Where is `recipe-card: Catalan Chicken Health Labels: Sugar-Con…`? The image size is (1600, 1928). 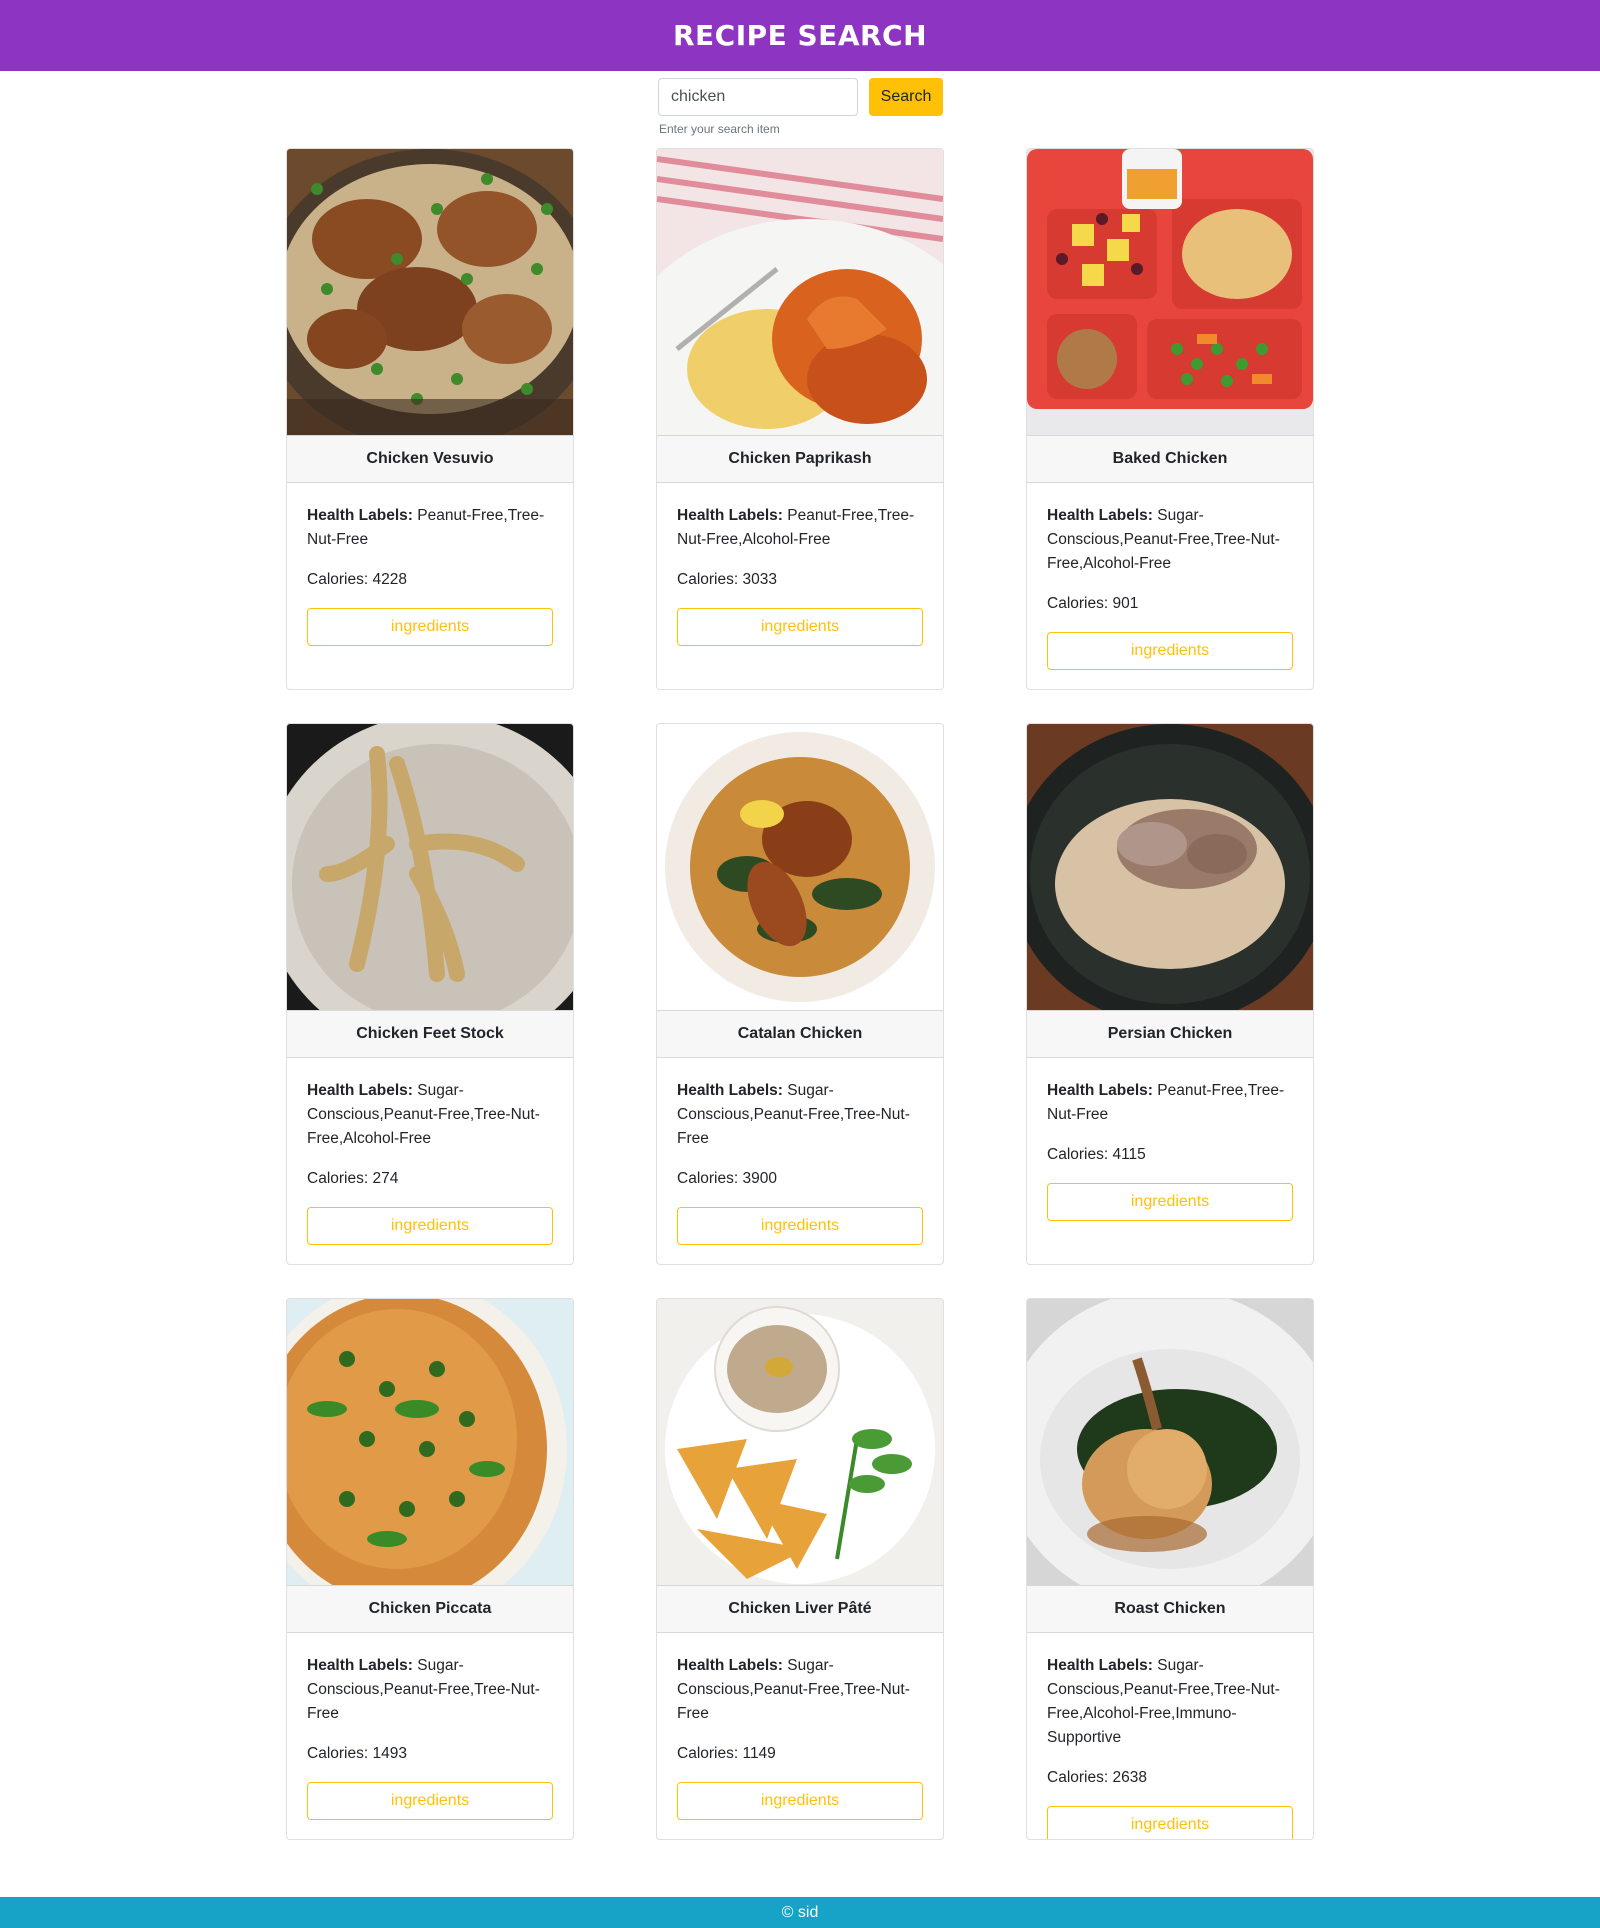
recipe-card: Catalan Chicken Health Labels: Sugar-Con… is located at coordinates (800, 994).